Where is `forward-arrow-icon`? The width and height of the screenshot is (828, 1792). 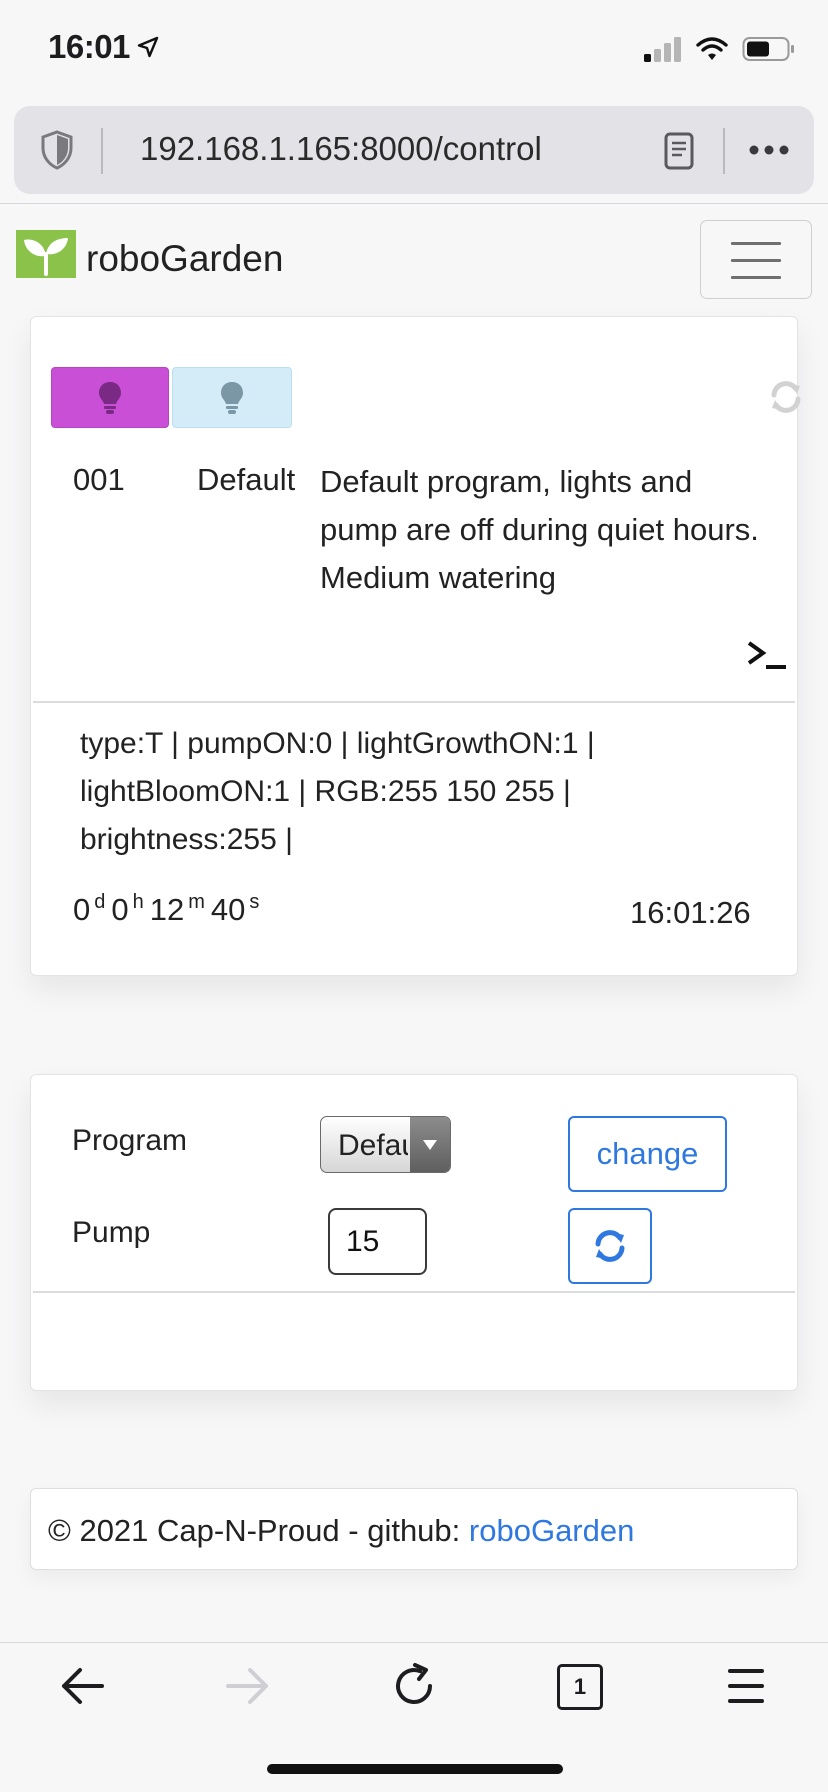
forward-arrow-icon is located at coordinates (248, 1686).